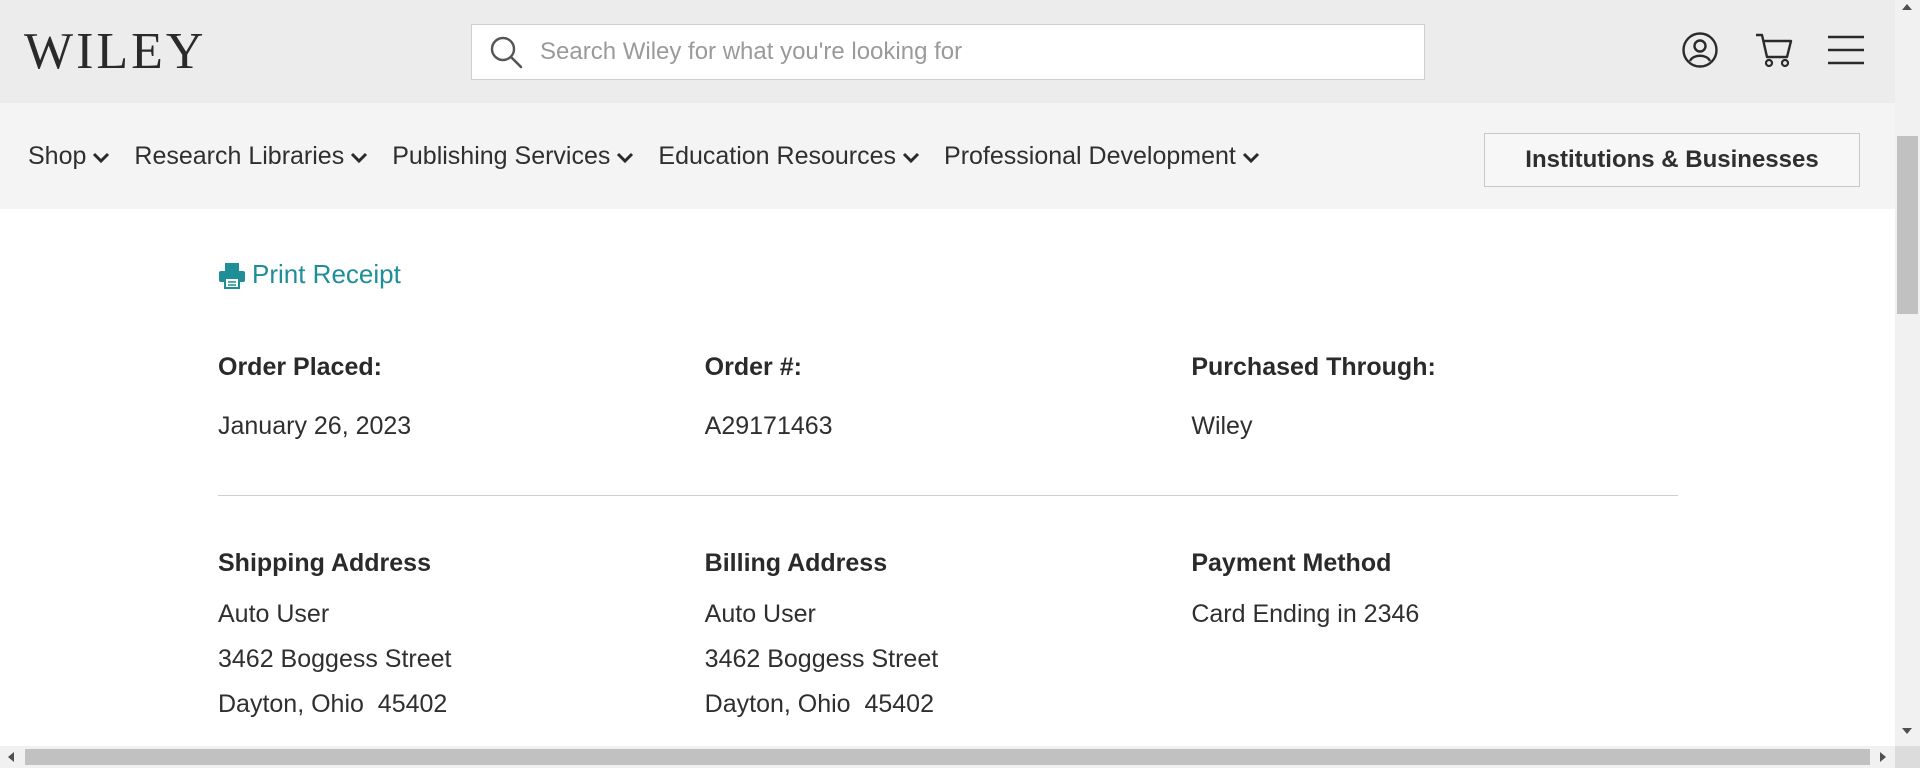 This screenshot has height=768, width=1920. What do you see at coordinates (1907, 373) in the screenshot?
I see `vertical-scrollbar` at bounding box center [1907, 373].